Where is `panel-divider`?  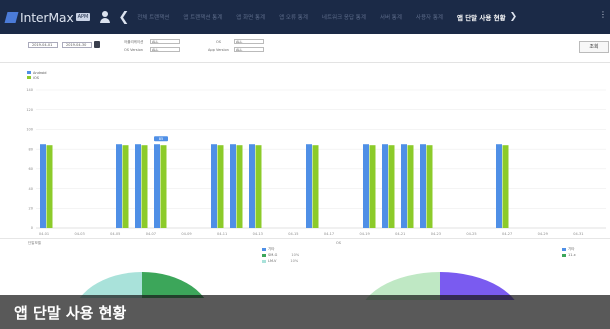 panel-divider is located at coordinates (305, 238).